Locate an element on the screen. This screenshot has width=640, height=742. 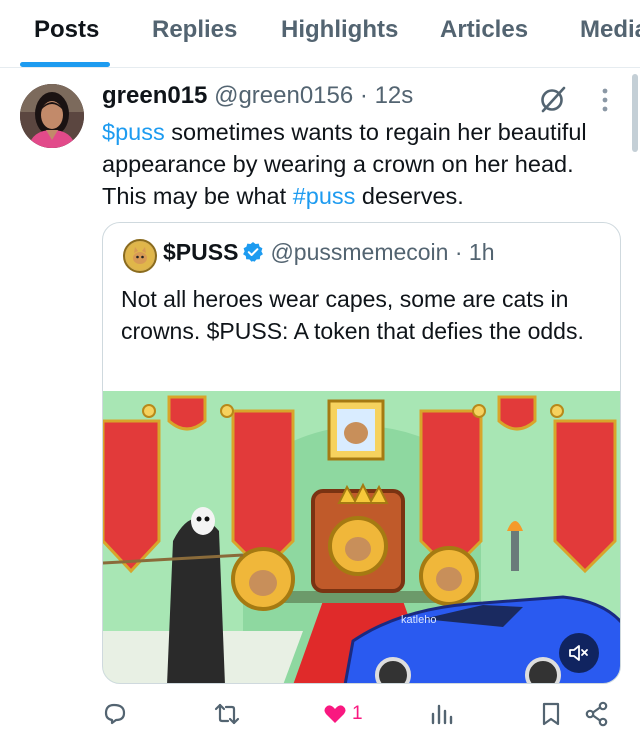
share-button is located at coordinates (597, 714).